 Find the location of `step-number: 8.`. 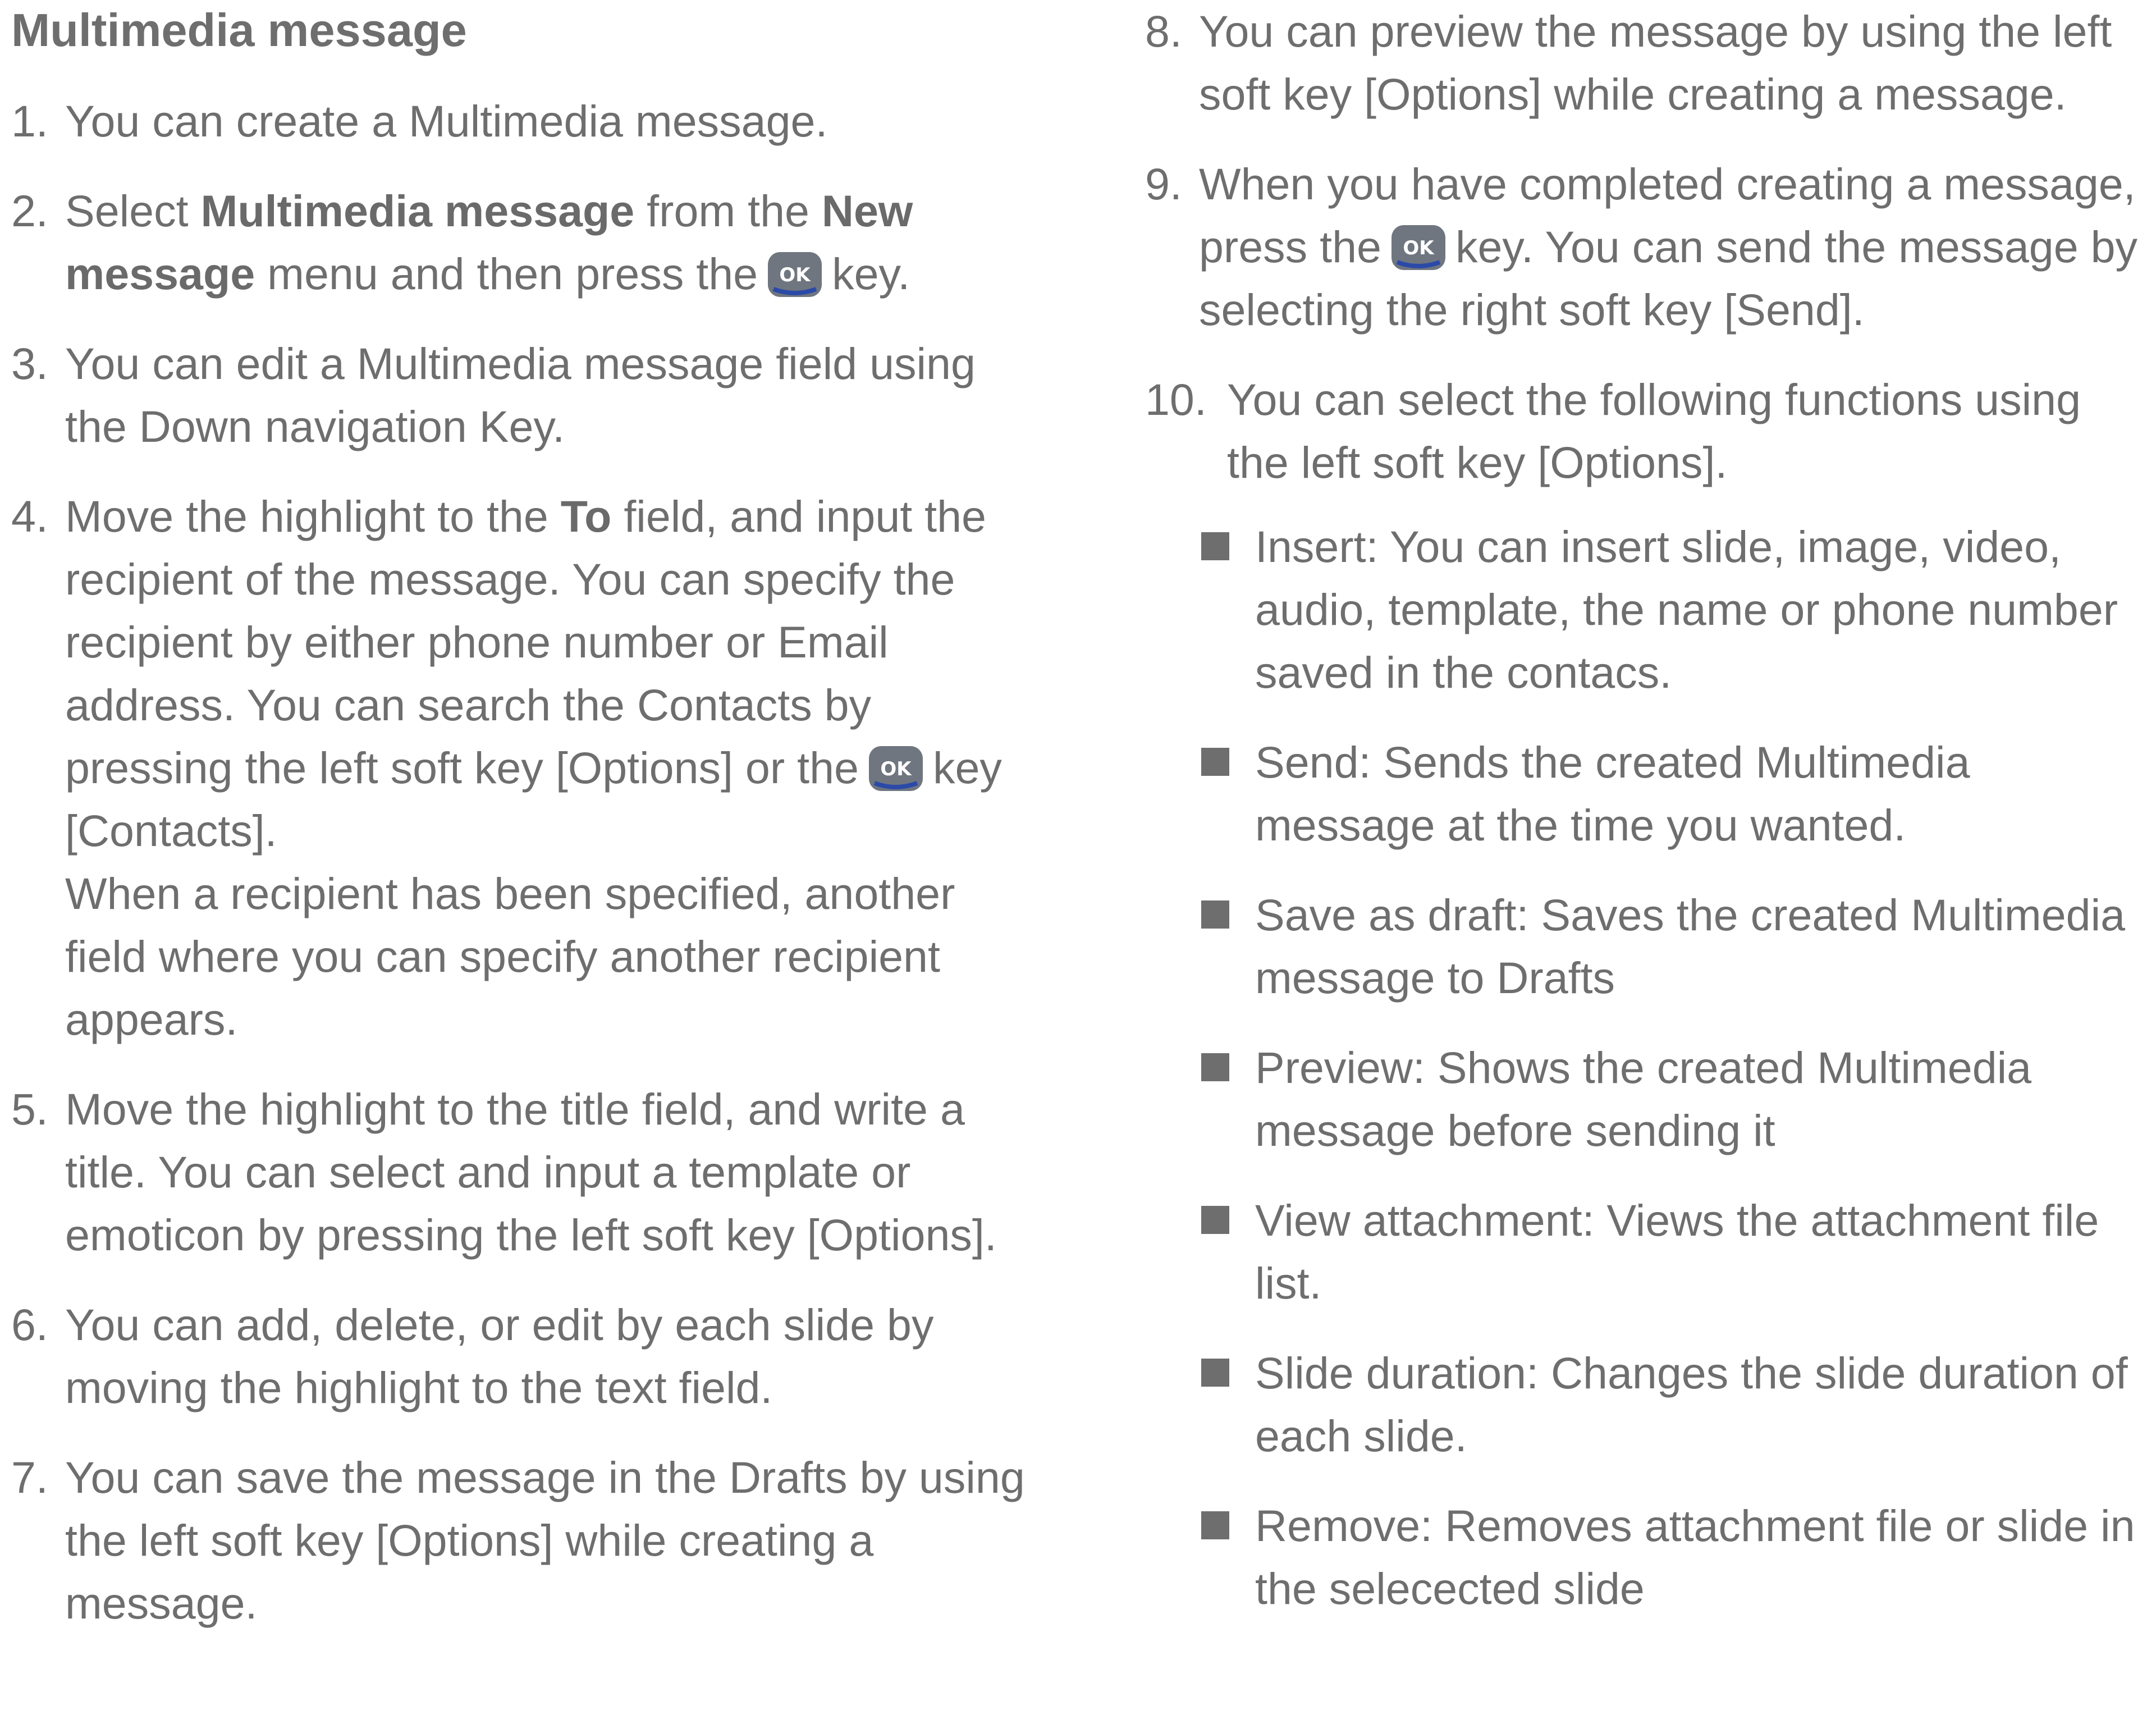

step-number: 8. is located at coordinates (1163, 31).